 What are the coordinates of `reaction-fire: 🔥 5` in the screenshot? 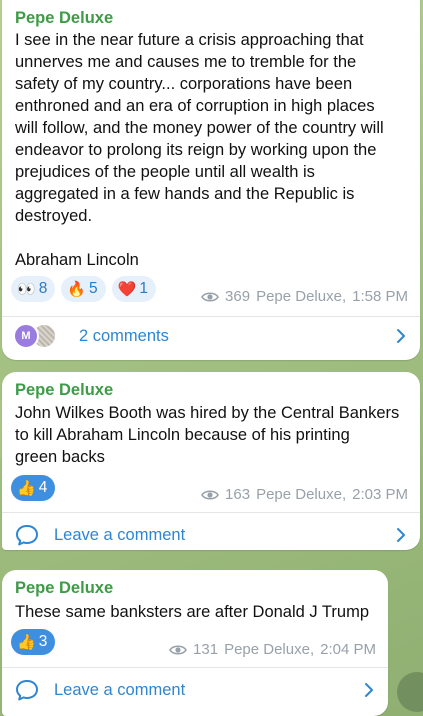 It's located at (83, 289).